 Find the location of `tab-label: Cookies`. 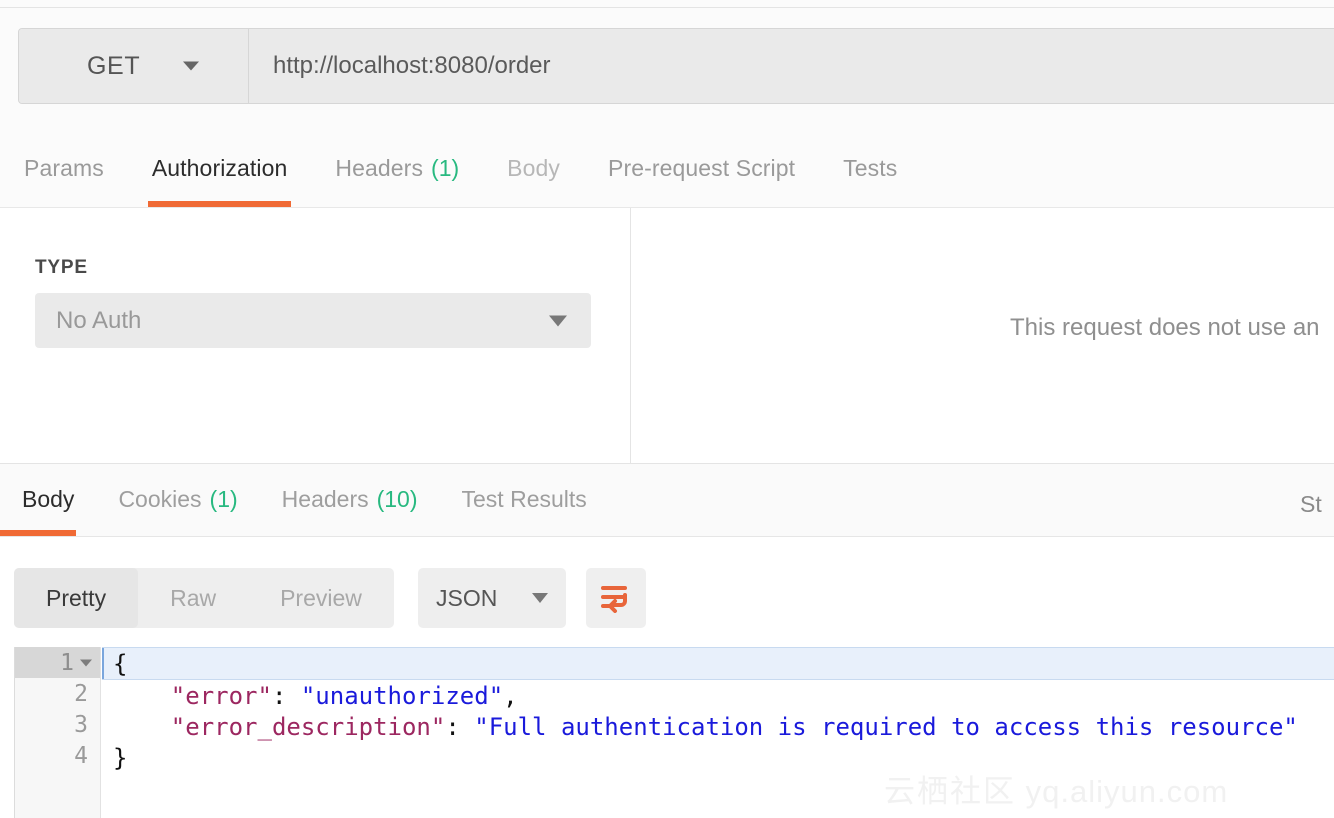

tab-label: Cookies is located at coordinates (160, 499).